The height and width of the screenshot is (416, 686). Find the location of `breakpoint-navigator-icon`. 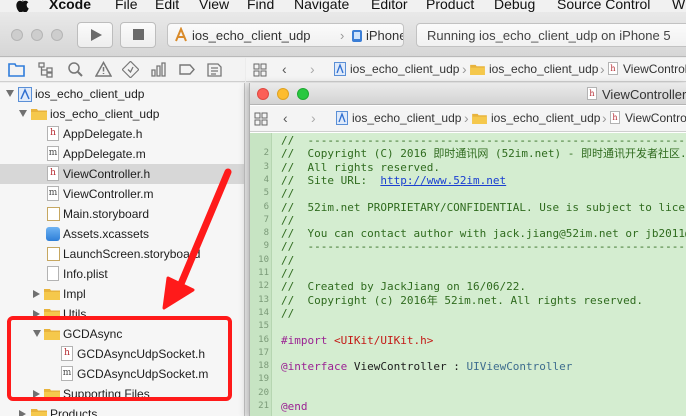

breakpoint-navigator-icon is located at coordinates (186, 69).